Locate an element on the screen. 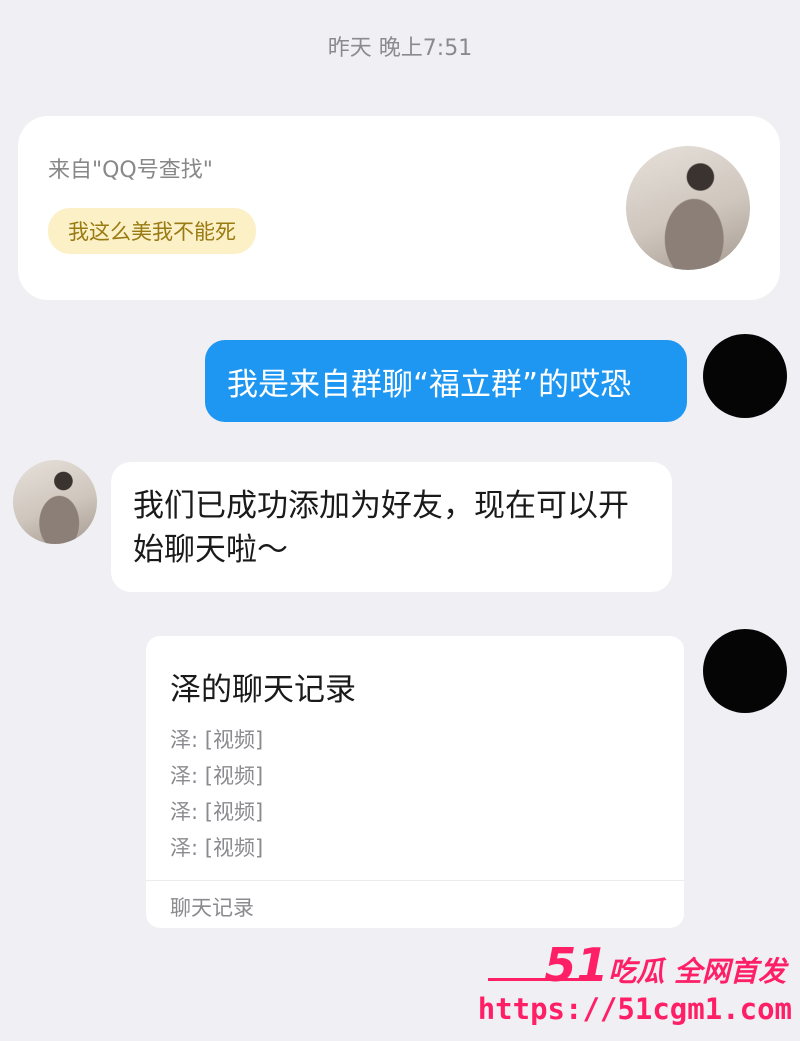 This screenshot has height=1041, width=800. friend-avatar is located at coordinates (55, 502).